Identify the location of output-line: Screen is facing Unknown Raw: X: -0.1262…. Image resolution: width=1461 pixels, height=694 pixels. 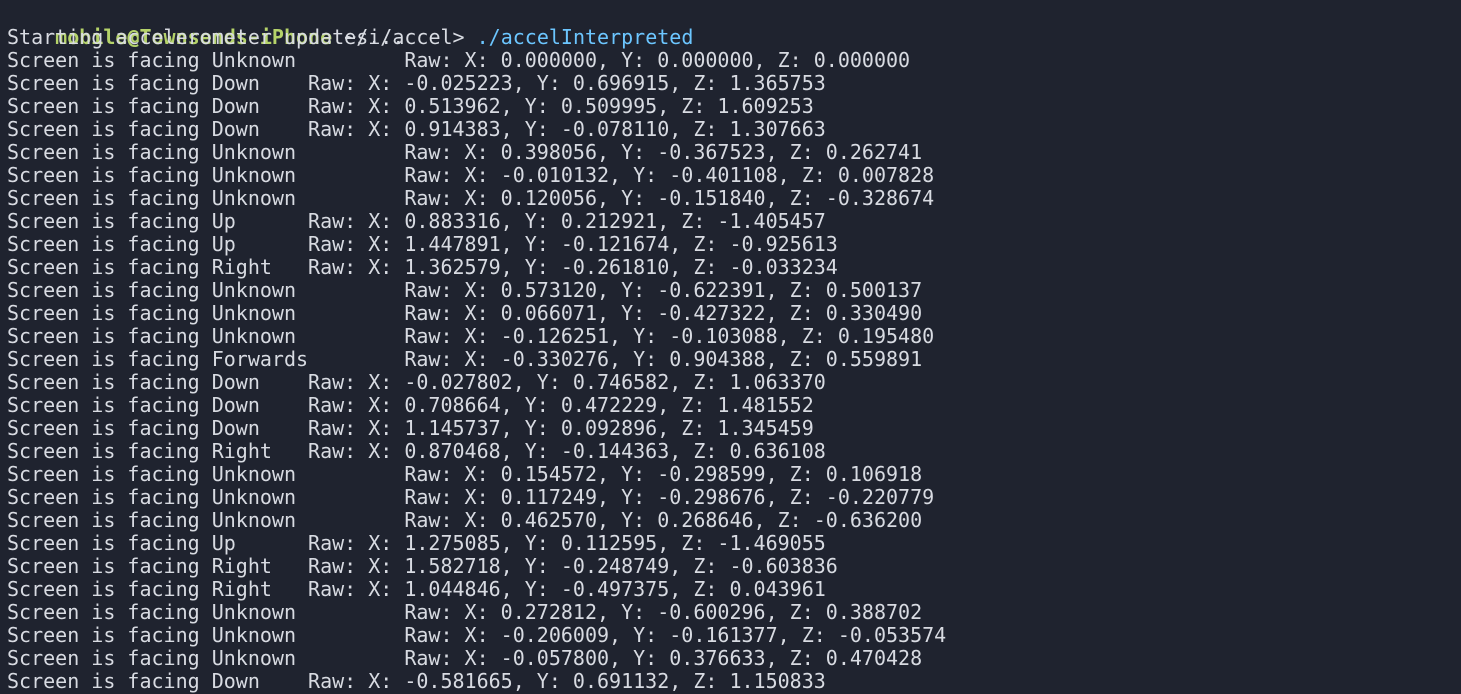
(471, 336).